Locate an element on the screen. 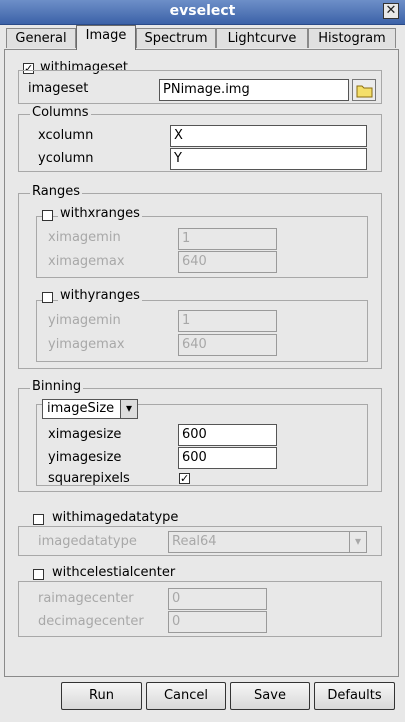 This screenshot has height=722, width=405. check-icon: ✓ is located at coordinates (185, 478).